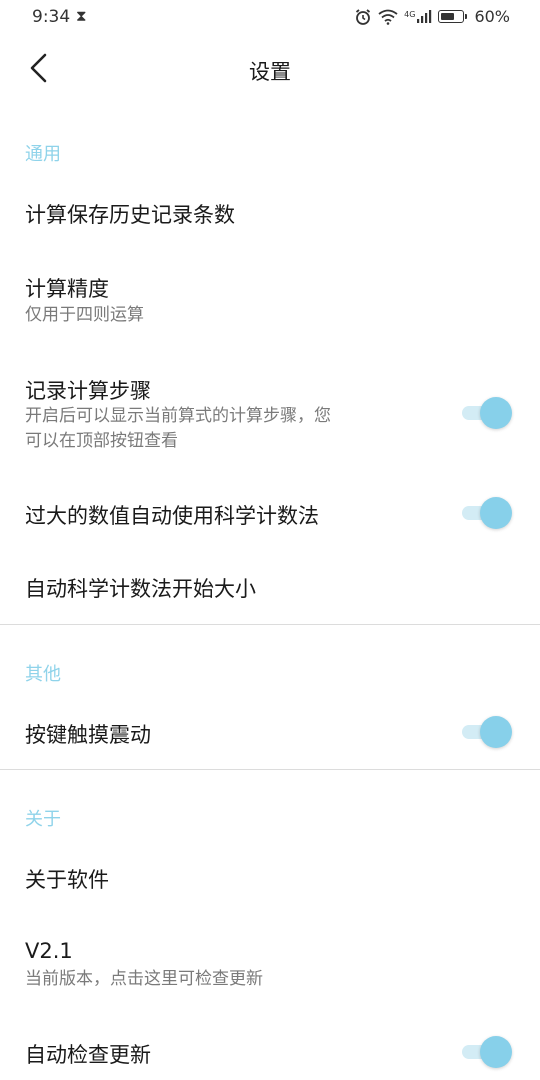 The height and width of the screenshot is (1080, 540). What do you see at coordinates (43, 154) in the screenshot?
I see `section-header-general: 通用` at bounding box center [43, 154].